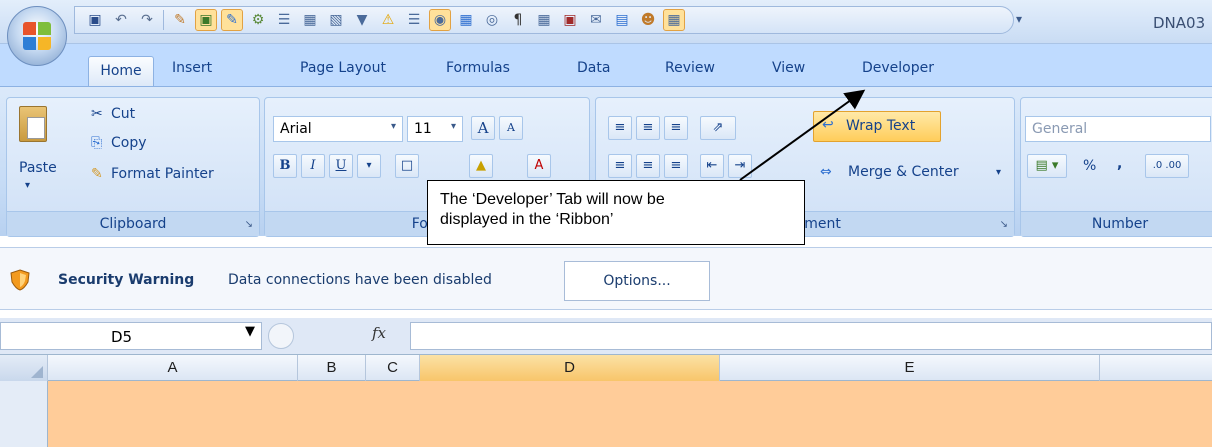 Image resolution: width=1212 pixels, height=447 pixels. I want to click on row-header, so click(24, 414).